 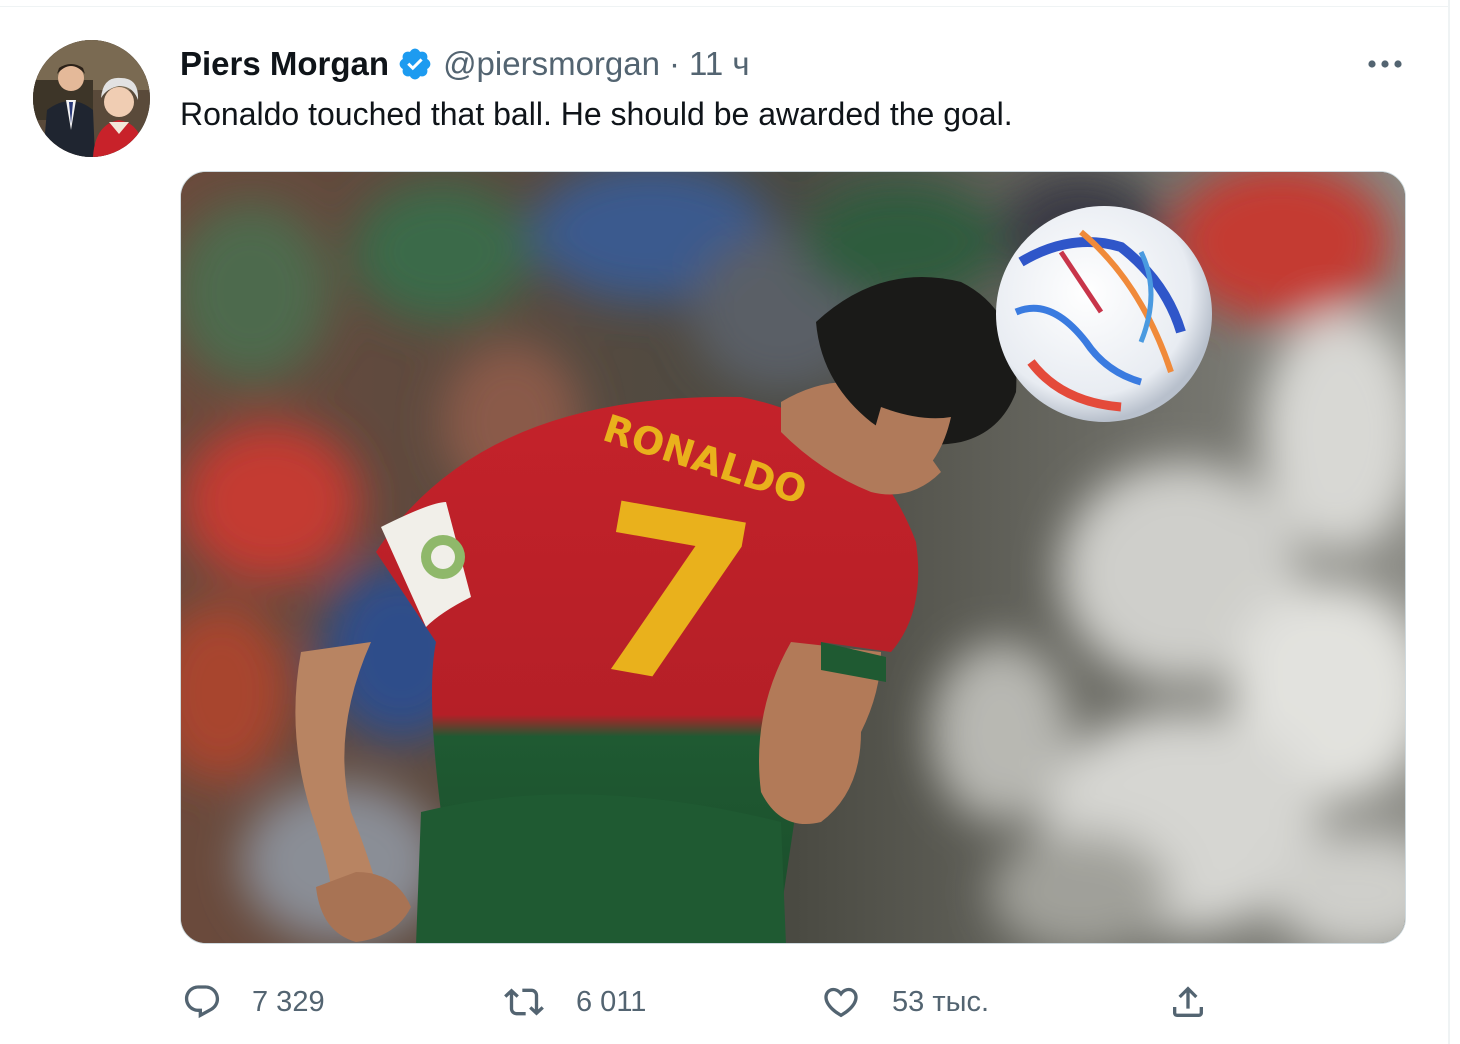 I want to click on avatar, so click(x=91, y=98).